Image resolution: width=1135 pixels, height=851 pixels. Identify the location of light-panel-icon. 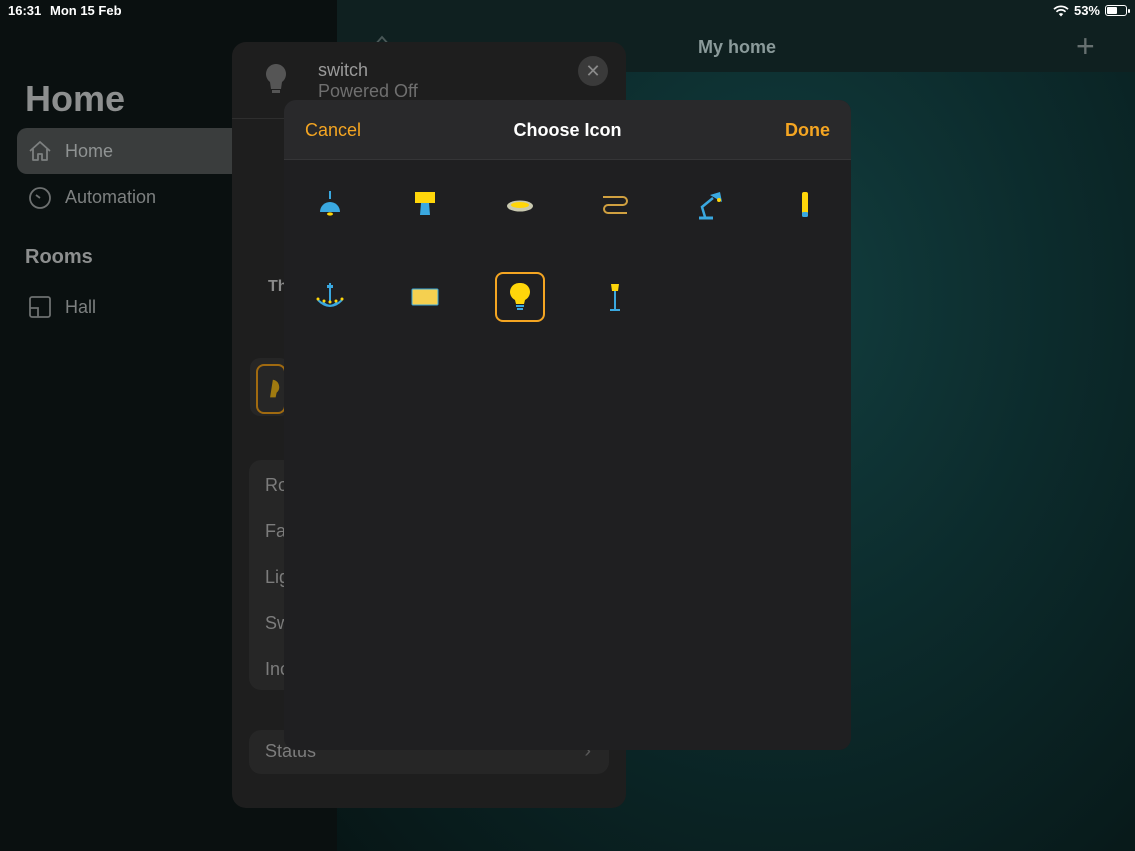
(425, 297).